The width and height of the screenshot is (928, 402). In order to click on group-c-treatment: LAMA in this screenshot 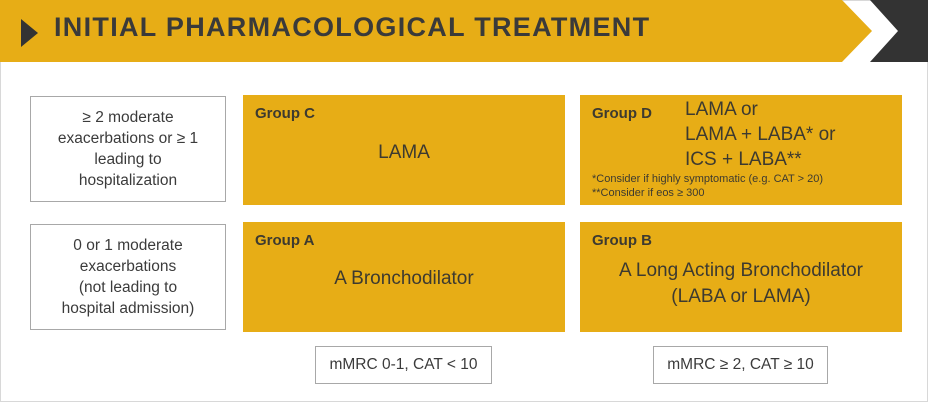, I will do `click(404, 152)`.